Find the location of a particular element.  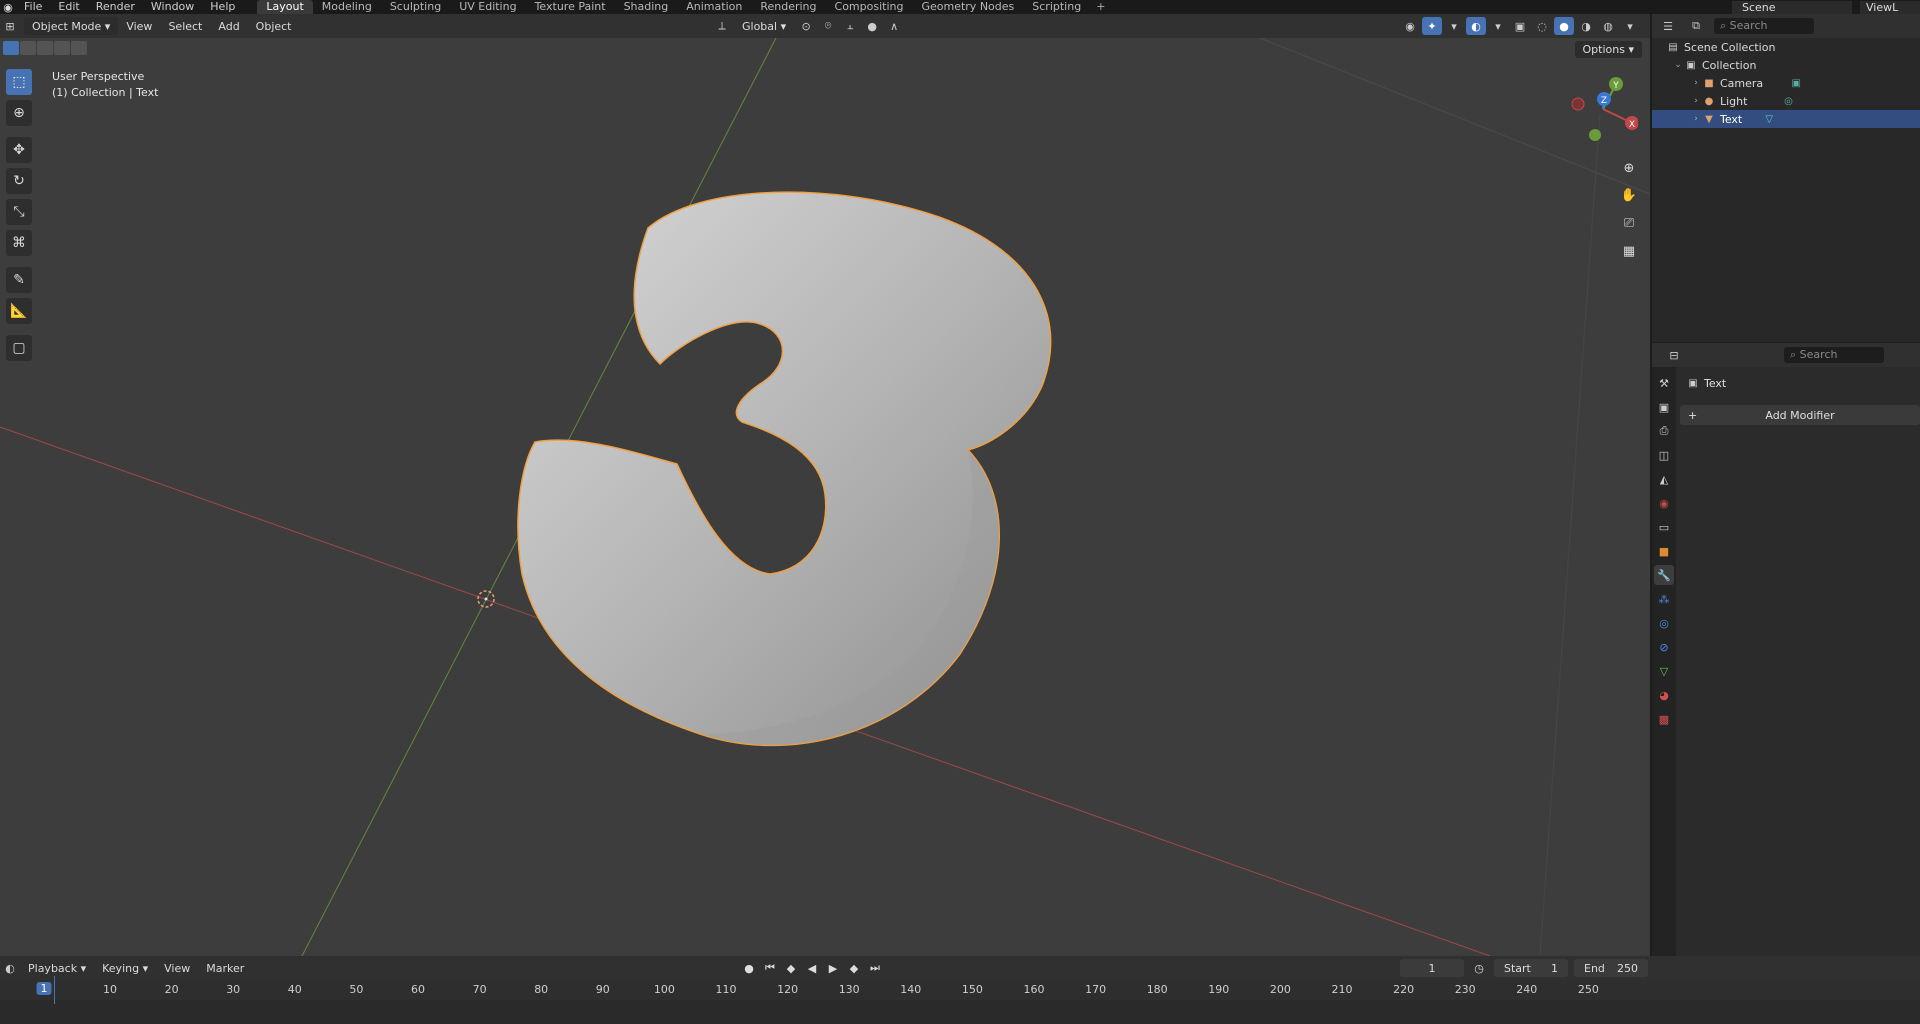

scene-collection-row: ▤ Scene Collection is located at coordinates (1786, 47).